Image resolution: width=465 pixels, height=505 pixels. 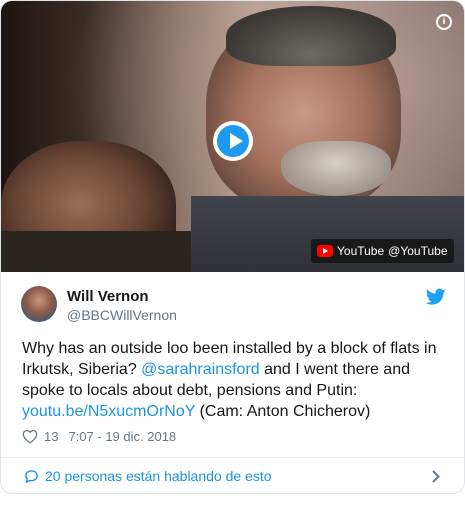 I want to click on youtube-badge: YouTube @YouTube, so click(x=382, y=251).